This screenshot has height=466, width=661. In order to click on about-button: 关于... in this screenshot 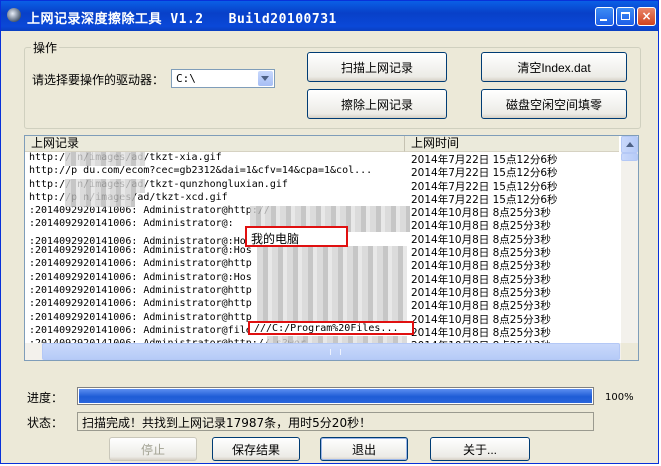, I will do `click(480, 449)`.